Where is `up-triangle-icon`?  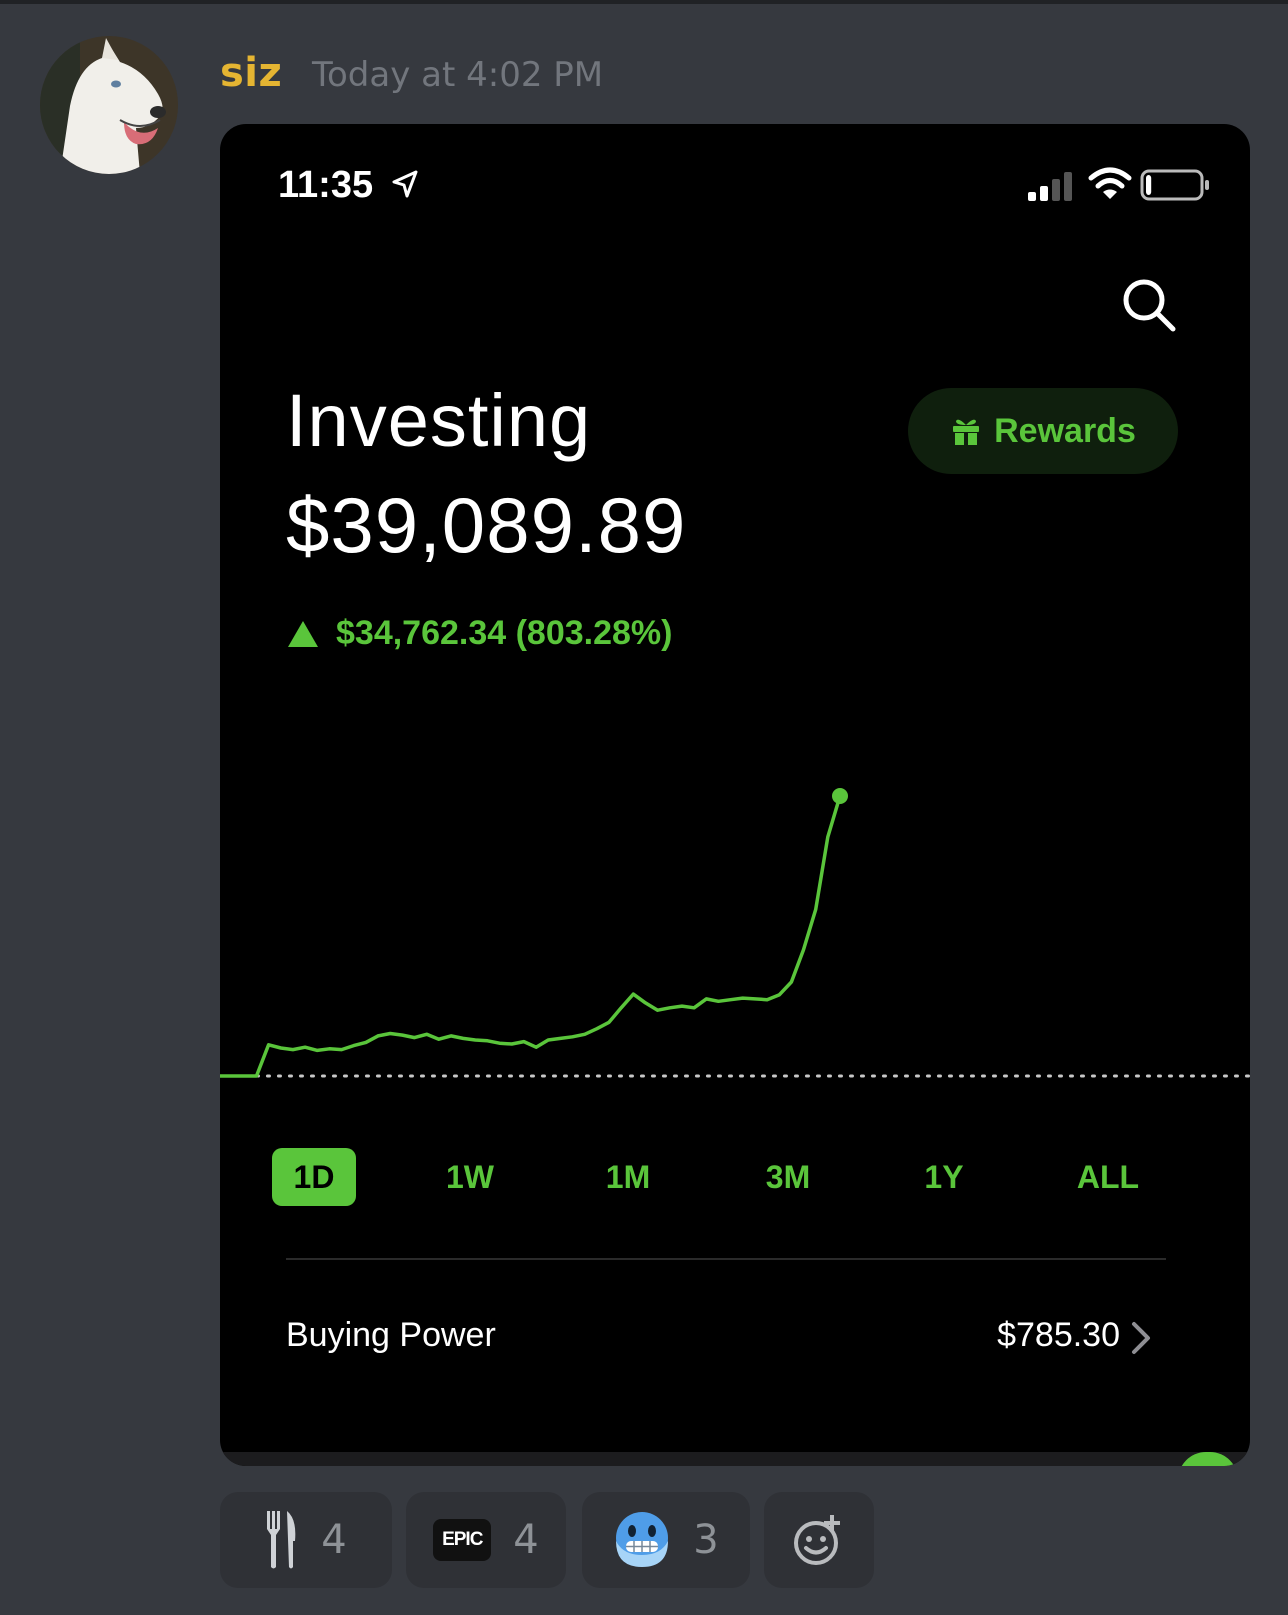 up-triangle-icon is located at coordinates (303, 633).